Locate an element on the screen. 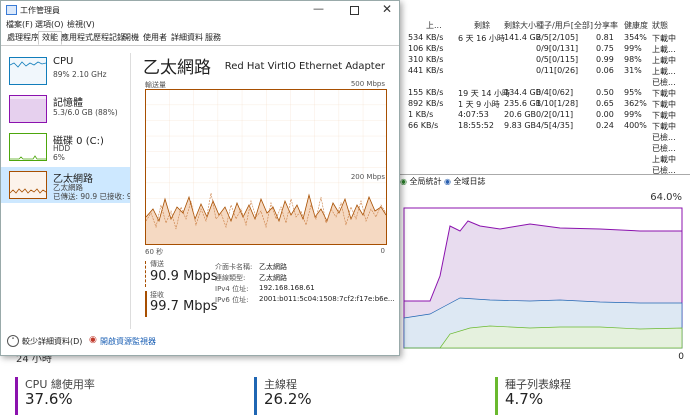 The width and height of the screenshot is (690, 419). col-header-remaining-size: 剩餘大小 is located at coordinates (520, 26).